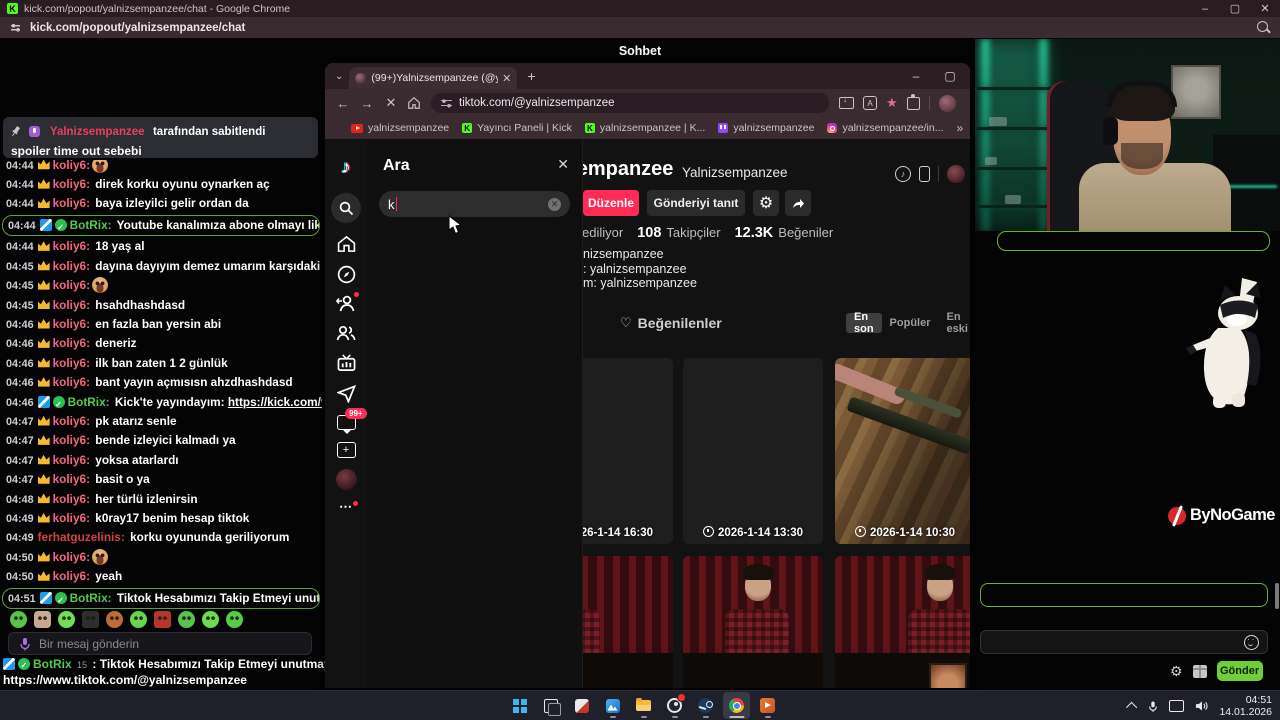  What do you see at coordinates (767, 705) in the screenshot?
I see `media-player-icon` at bounding box center [767, 705].